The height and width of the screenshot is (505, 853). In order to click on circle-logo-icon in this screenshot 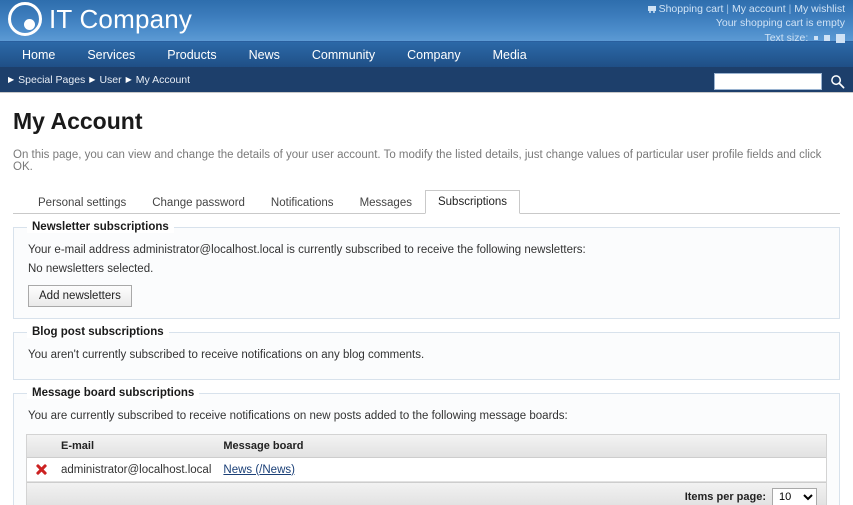, I will do `click(25, 19)`.